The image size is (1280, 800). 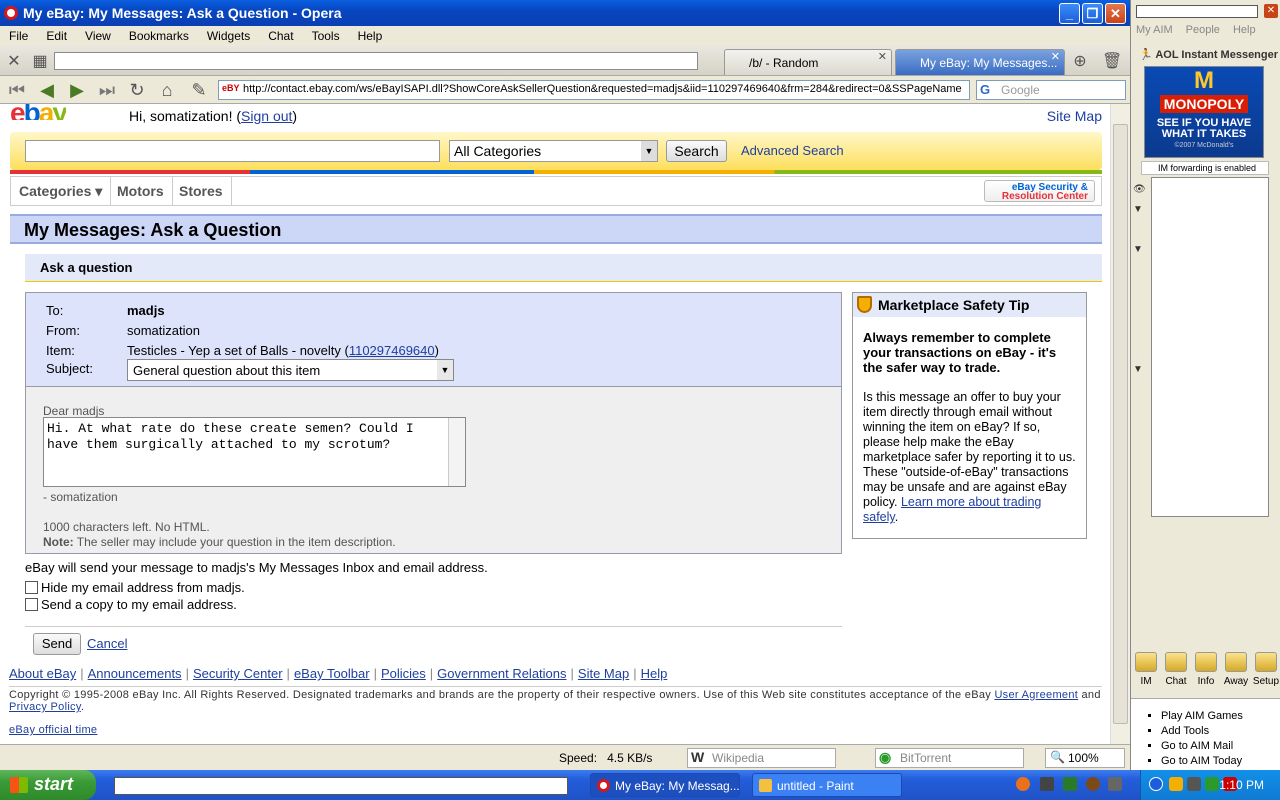 What do you see at coordinates (167, 90) in the screenshot?
I see `home-icon: ⌂` at bounding box center [167, 90].